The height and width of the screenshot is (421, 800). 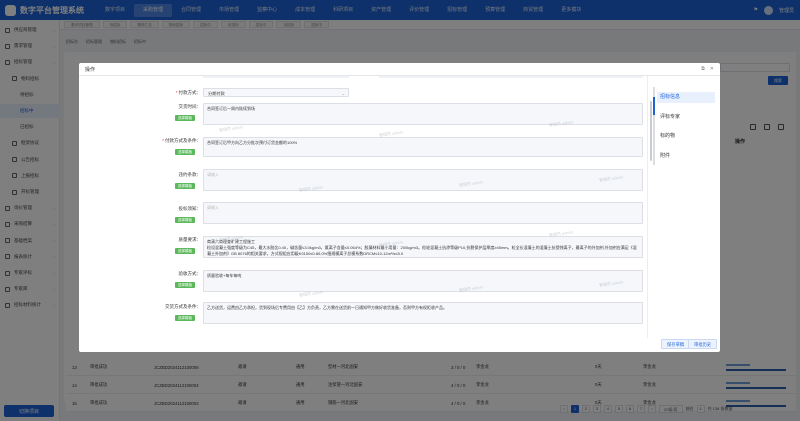 I want to click on anchor-item: 招标信息, so click(x=686, y=97).